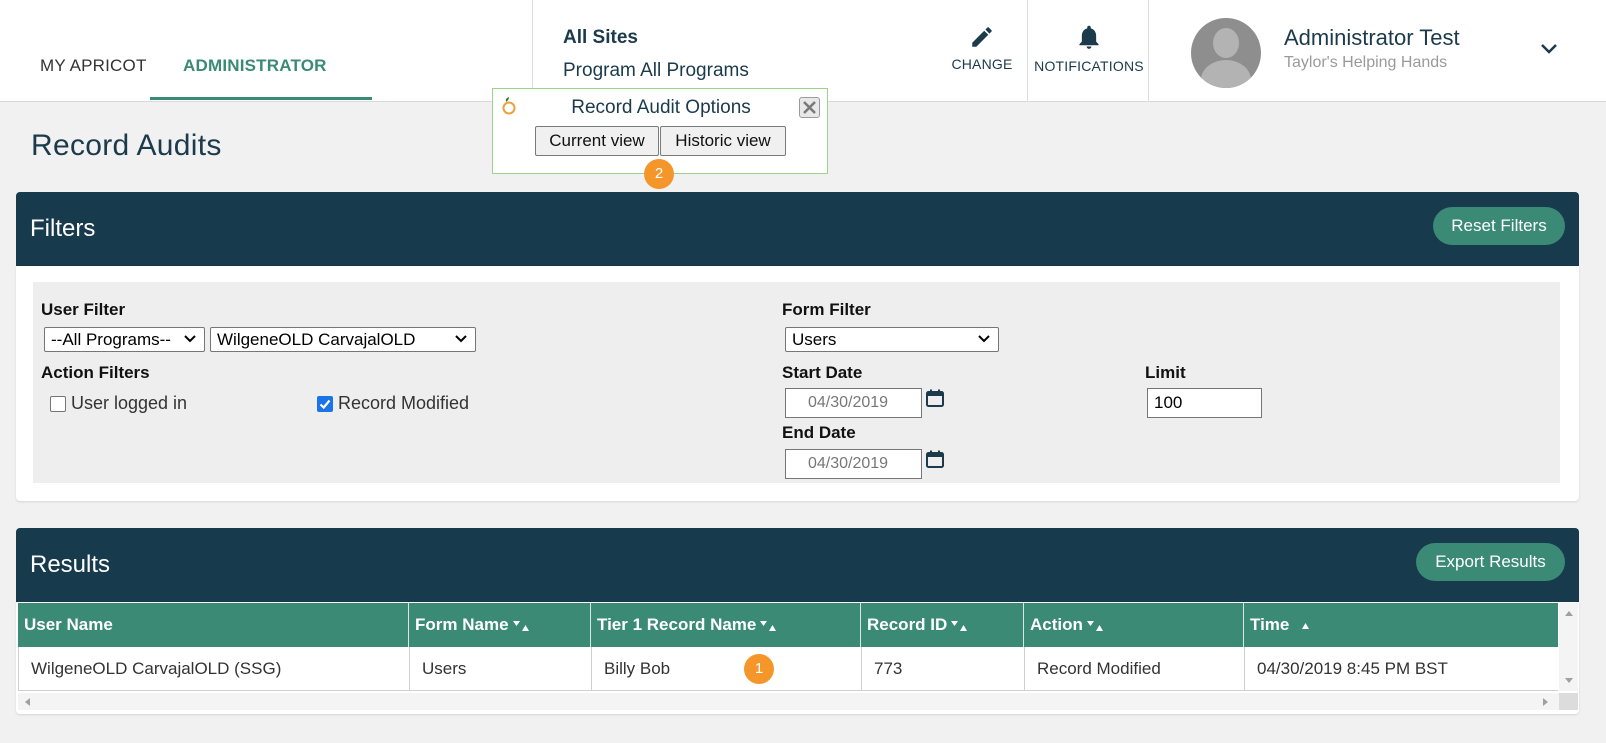 The height and width of the screenshot is (743, 1606). What do you see at coordinates (819, 432) in the screenshot?
I see `end-date-label: End Date` at bounding box center [819, 432].